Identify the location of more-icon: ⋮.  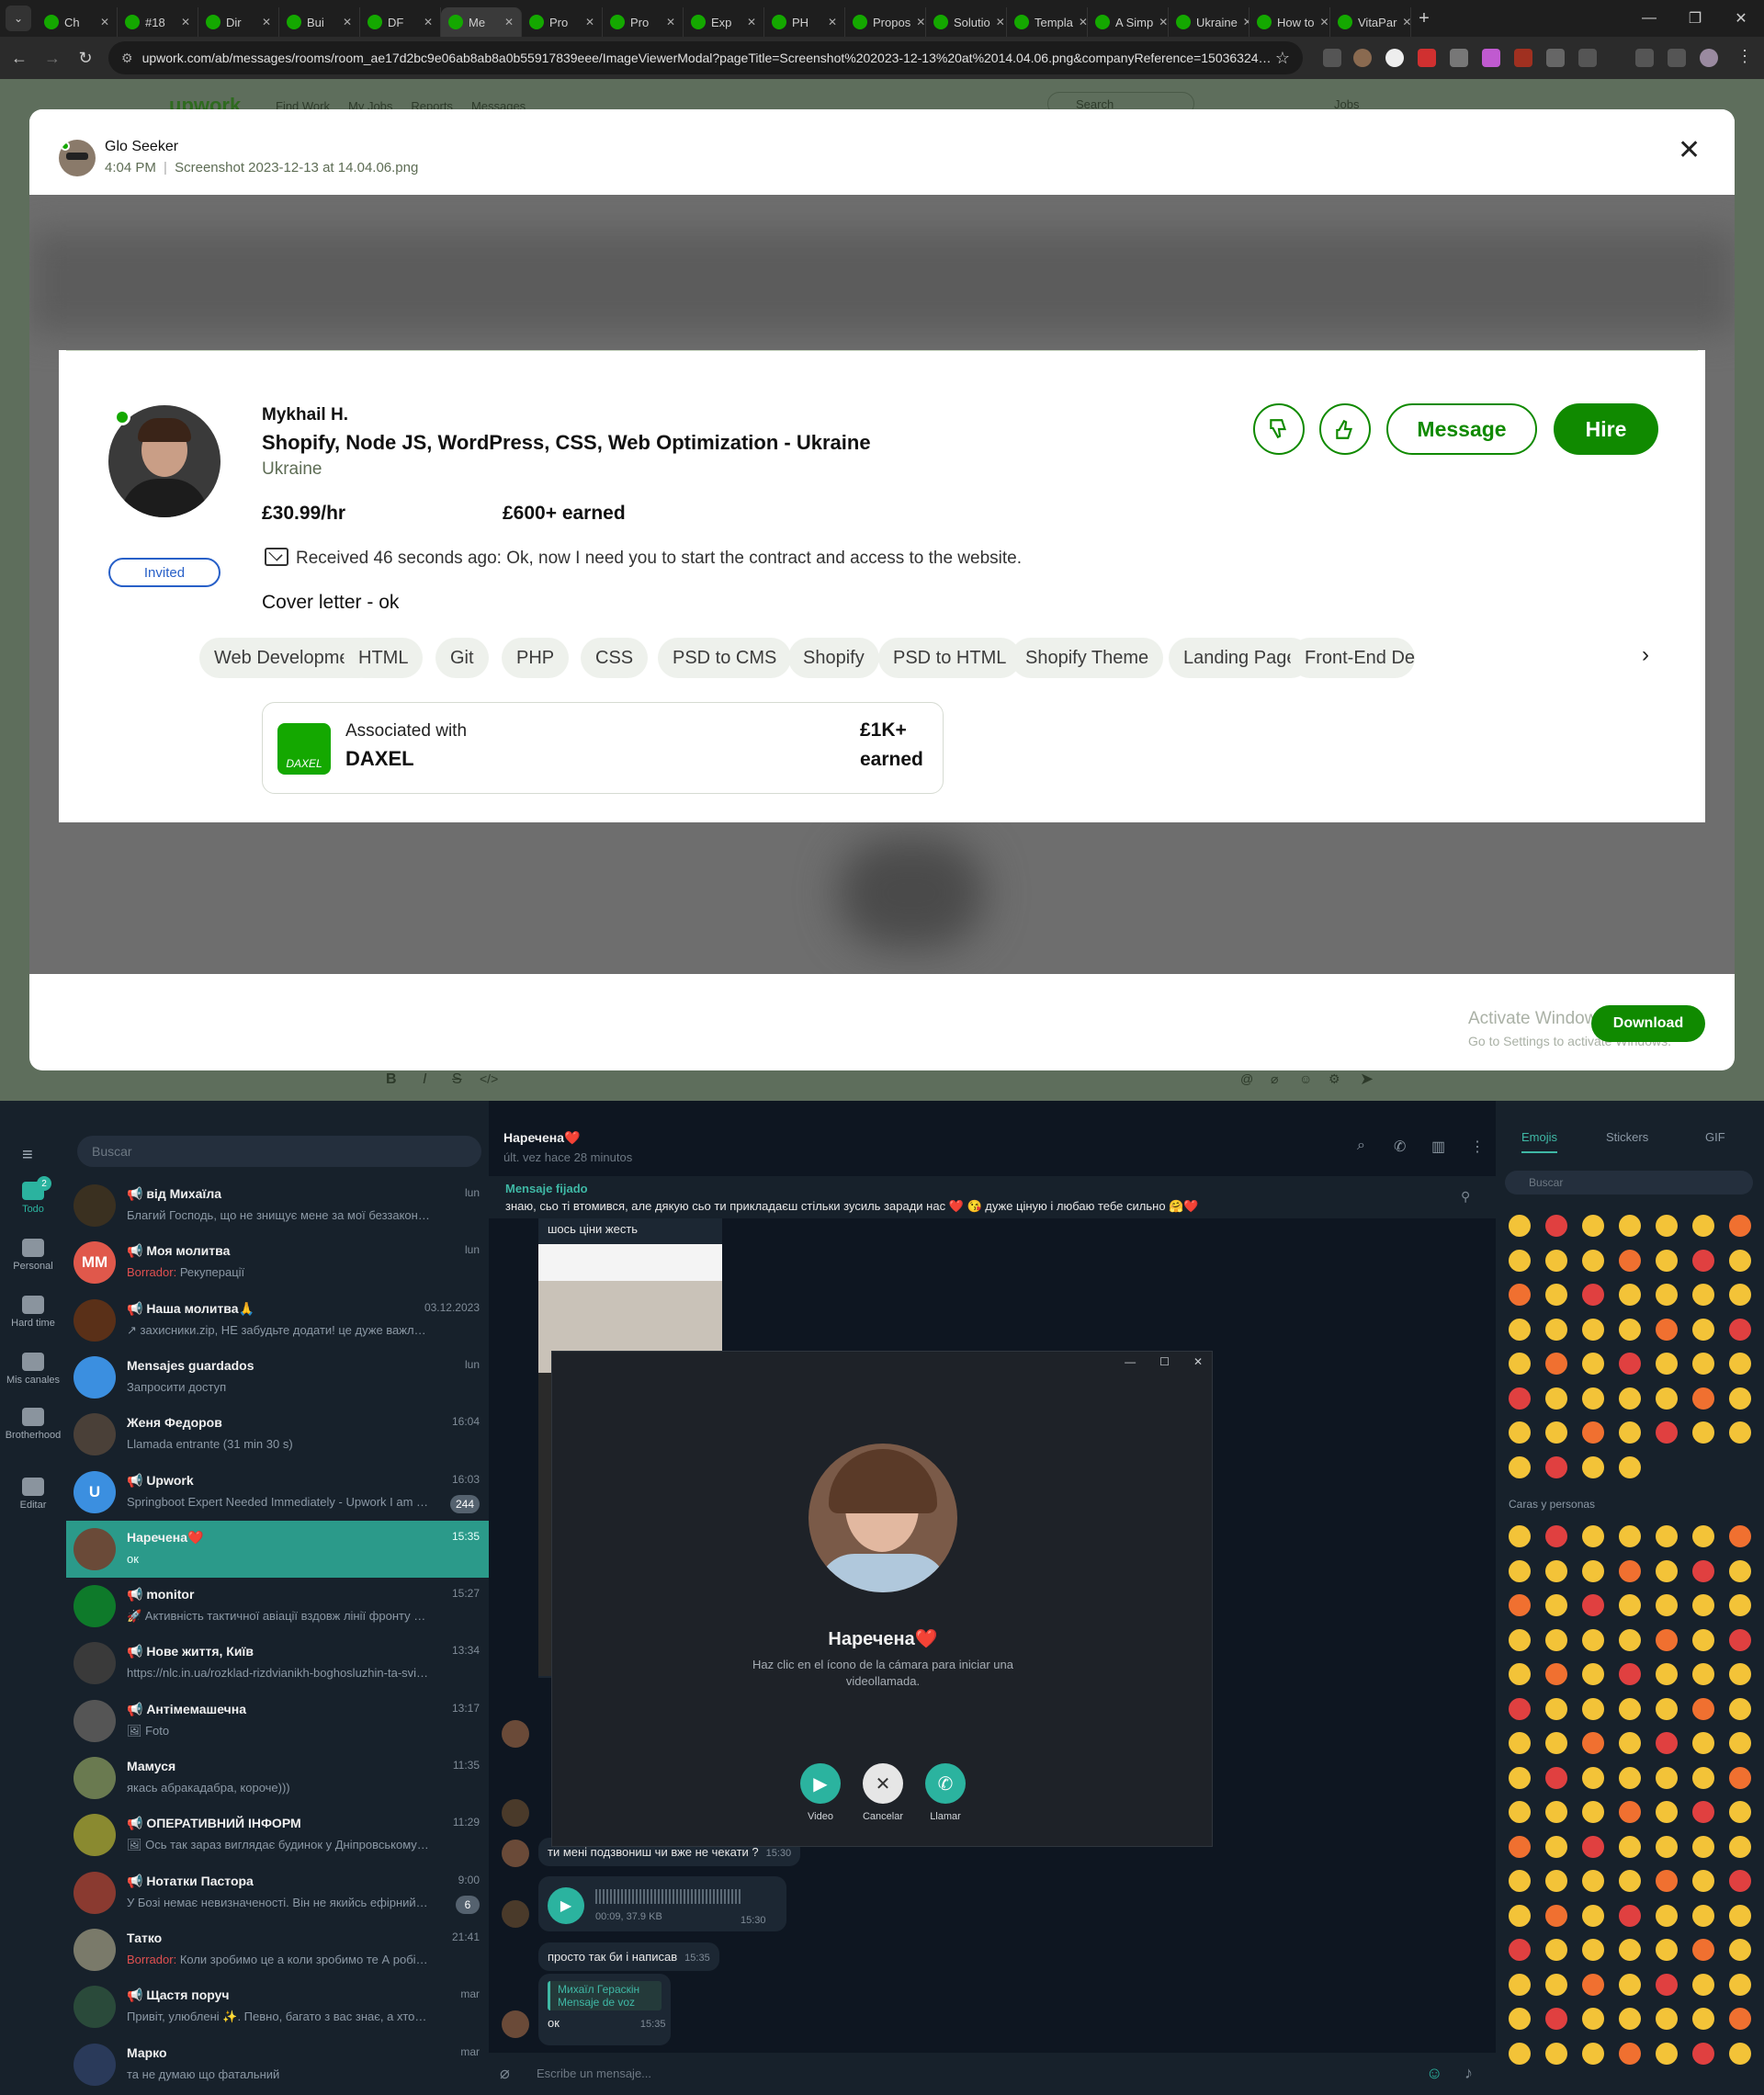
(1477, 1147).